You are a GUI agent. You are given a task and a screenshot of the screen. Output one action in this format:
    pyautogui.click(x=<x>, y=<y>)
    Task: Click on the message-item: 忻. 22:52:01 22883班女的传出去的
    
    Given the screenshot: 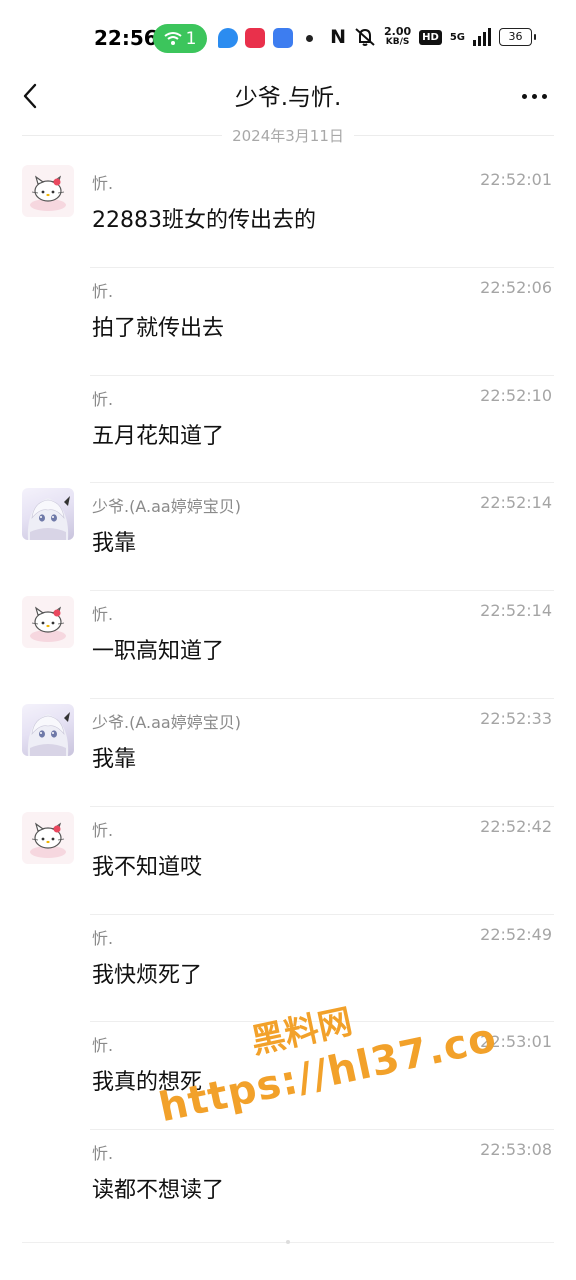 What is the action you would take?
    pyautogui.click(x=288, y=214)
    